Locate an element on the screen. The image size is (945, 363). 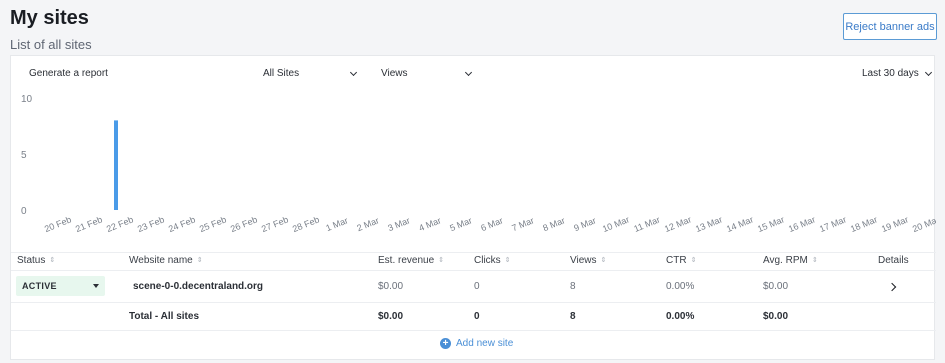
add-new-site-label: Add new site is located at coordinates (485, 343).